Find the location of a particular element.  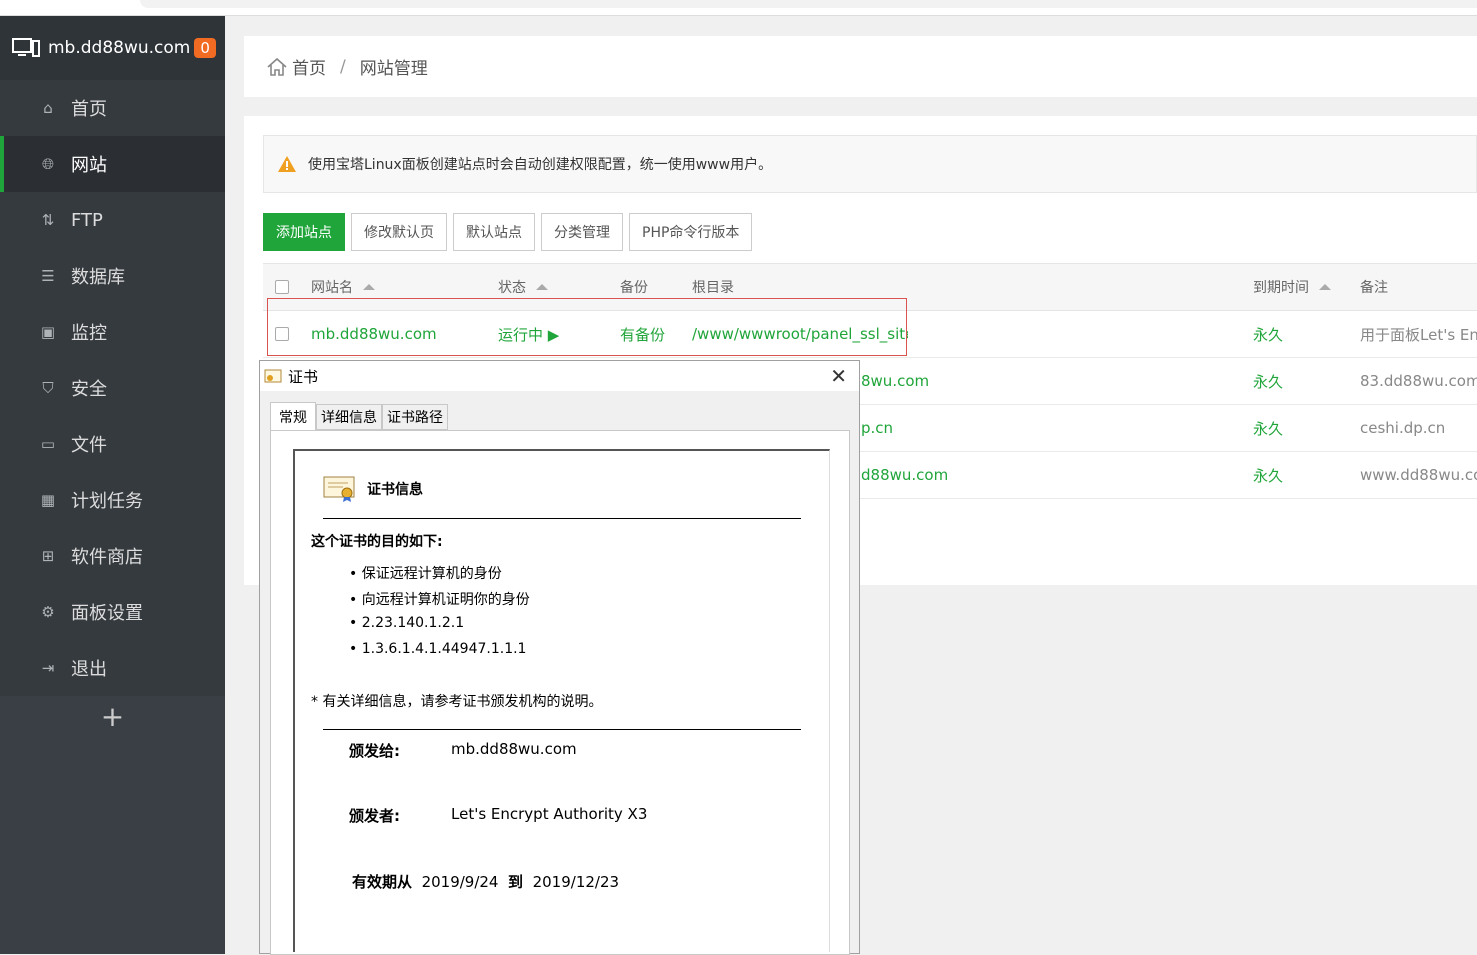

issued-by-value: Let's Encrypt Authority X3 is located at coordinates (549, 814).